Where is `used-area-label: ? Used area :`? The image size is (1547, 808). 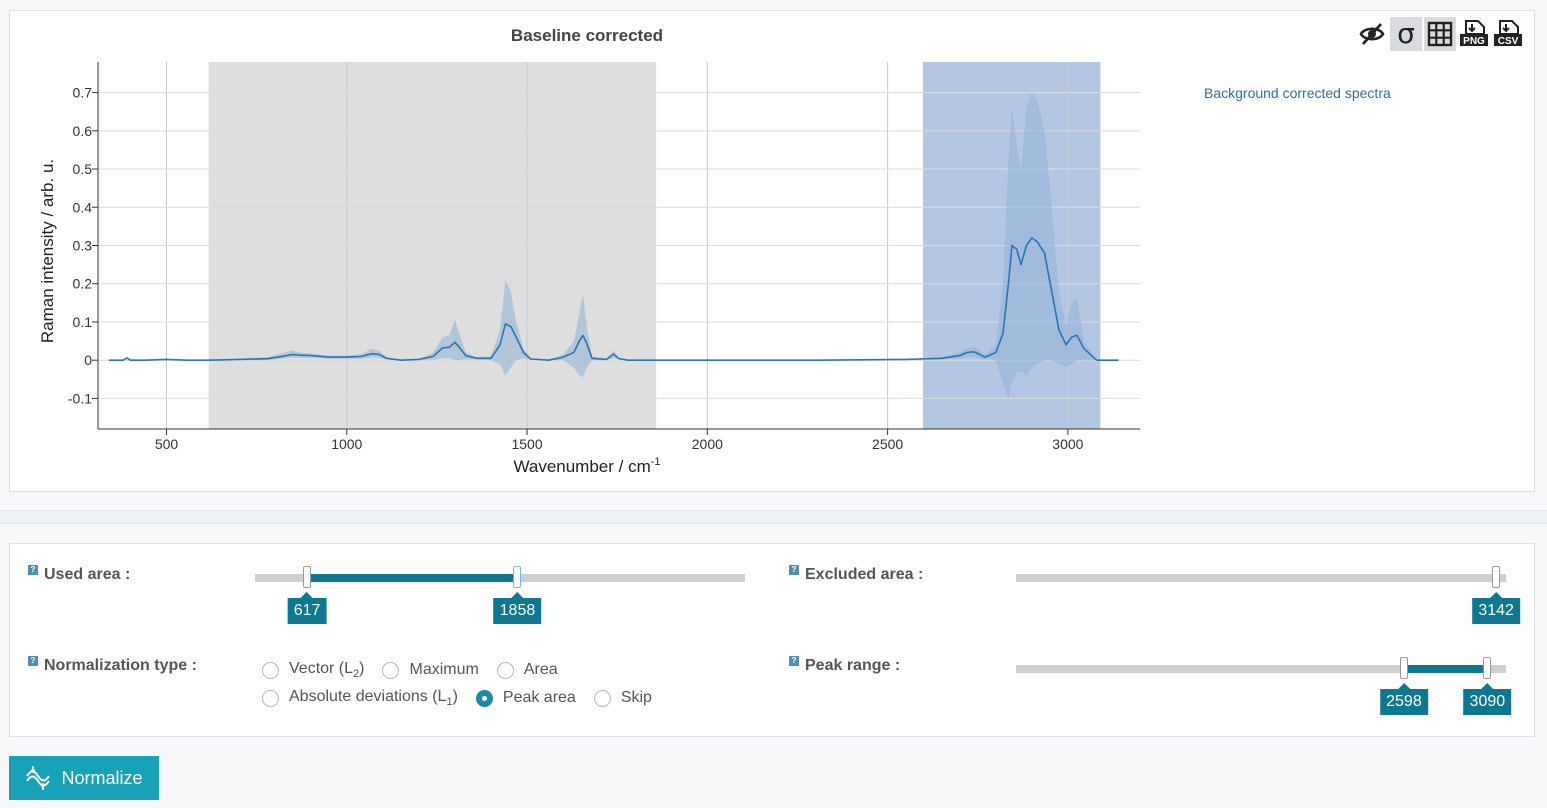
used-area-label: ? Used area : is located at coordinates (79, 574).